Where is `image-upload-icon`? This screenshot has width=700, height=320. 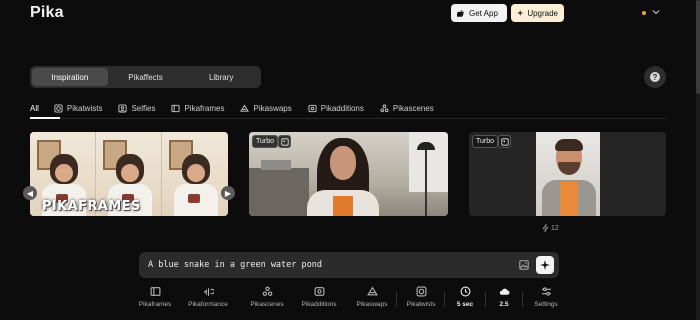
image-upload-icon is located at coordinates (524, 265).